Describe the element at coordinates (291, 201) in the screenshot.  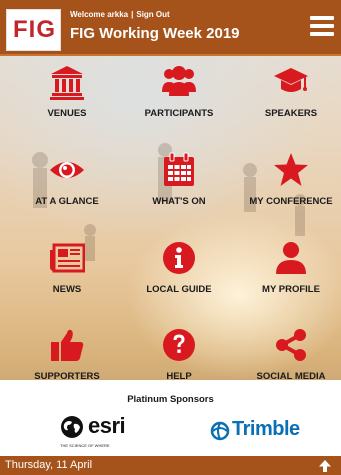
I see `tile-label: MY CONFERENCE` at that location.